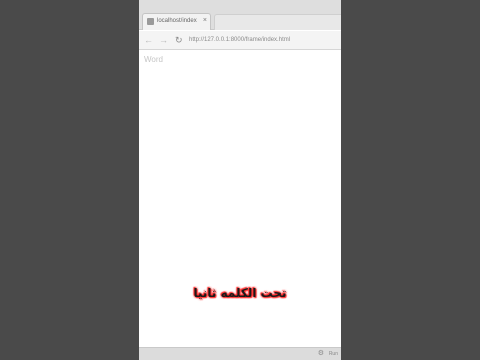 The image size is (480, 360). Describe the element at coordinates (150, 21) in the screenshot. I see `page-favicon-icon` at that location.